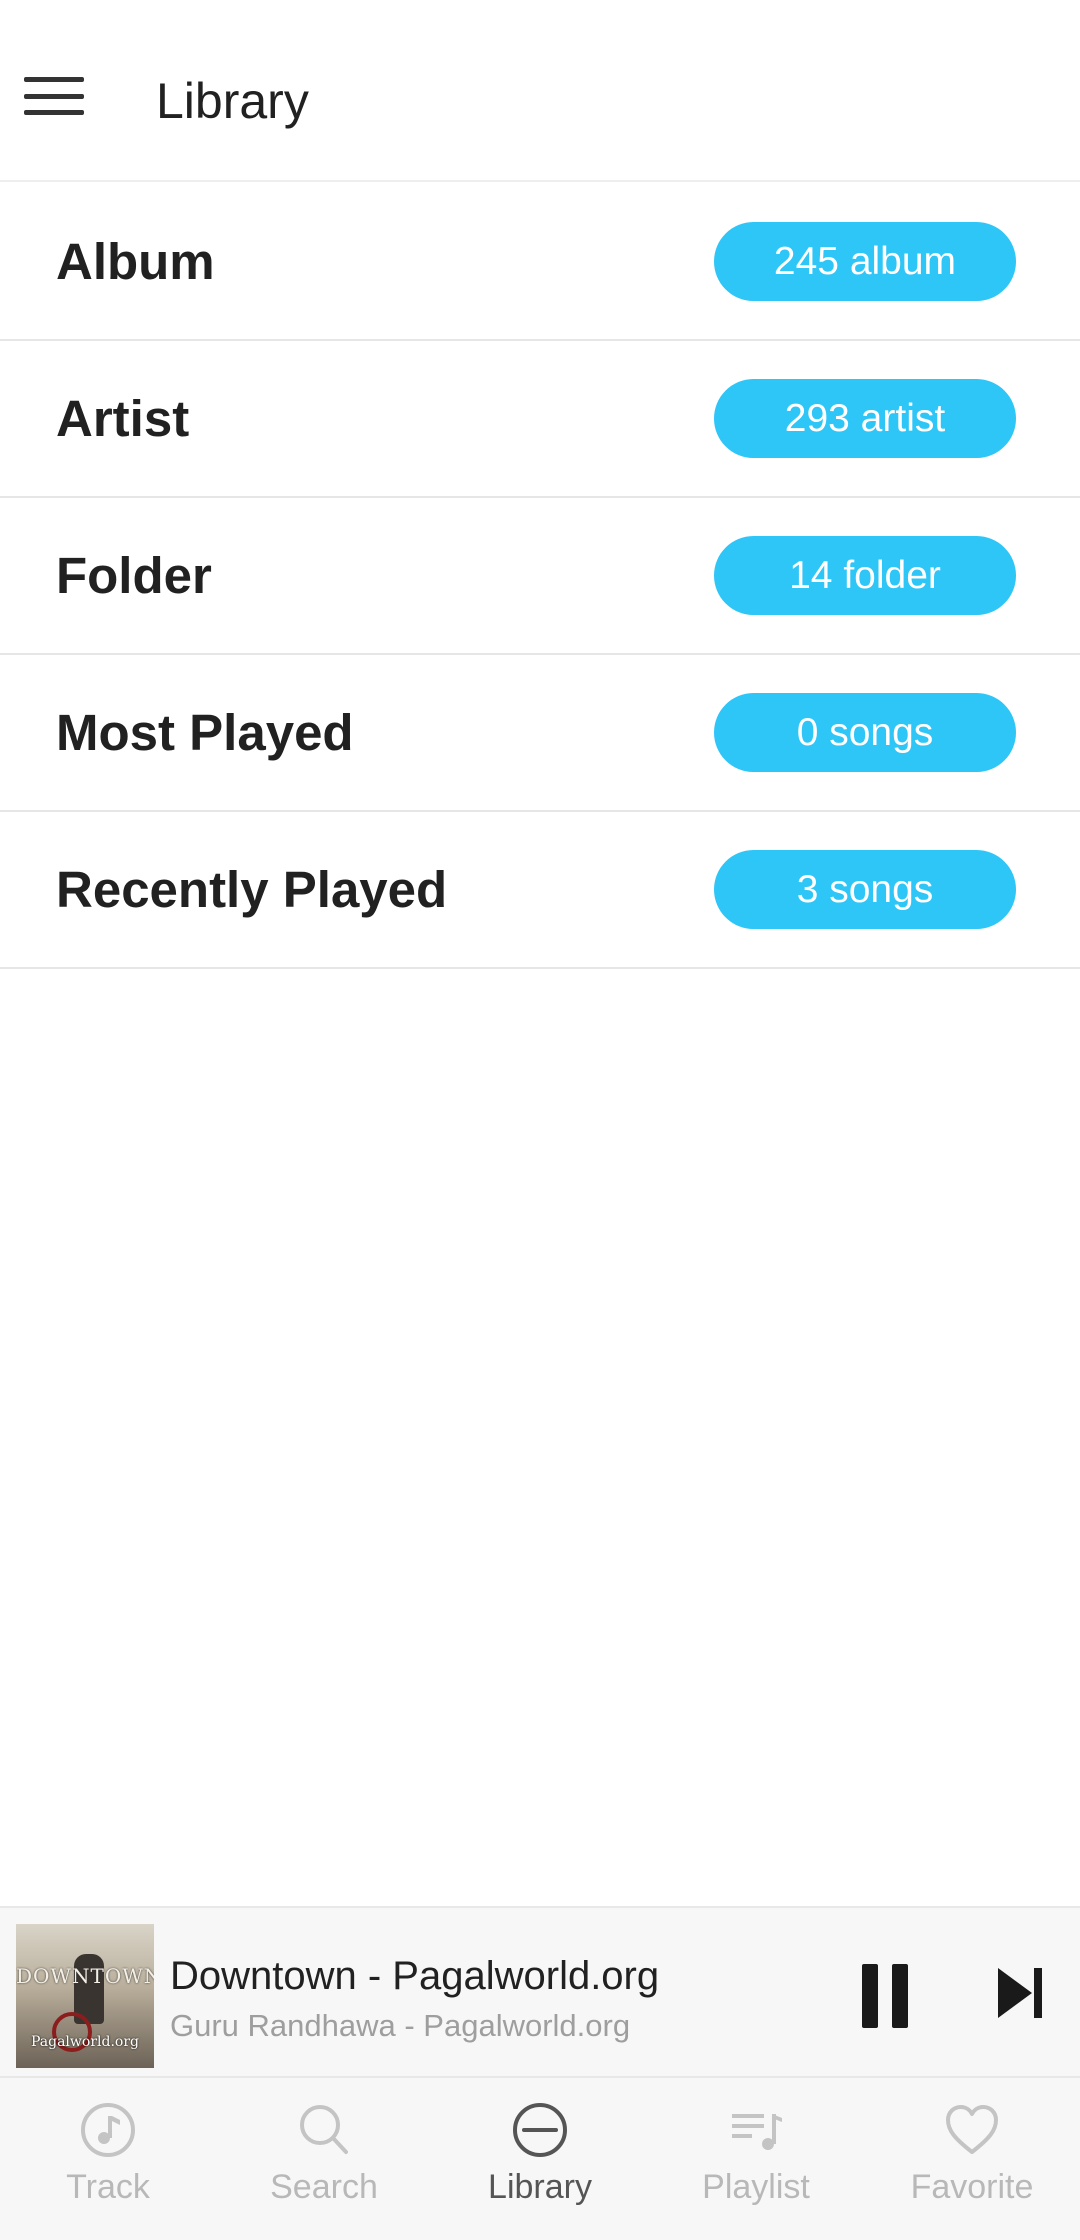  What do you see at coordinates (108, 2159) in the screenshot?
I see `nav-item-track: Track` at bounding box center [108, 2159].